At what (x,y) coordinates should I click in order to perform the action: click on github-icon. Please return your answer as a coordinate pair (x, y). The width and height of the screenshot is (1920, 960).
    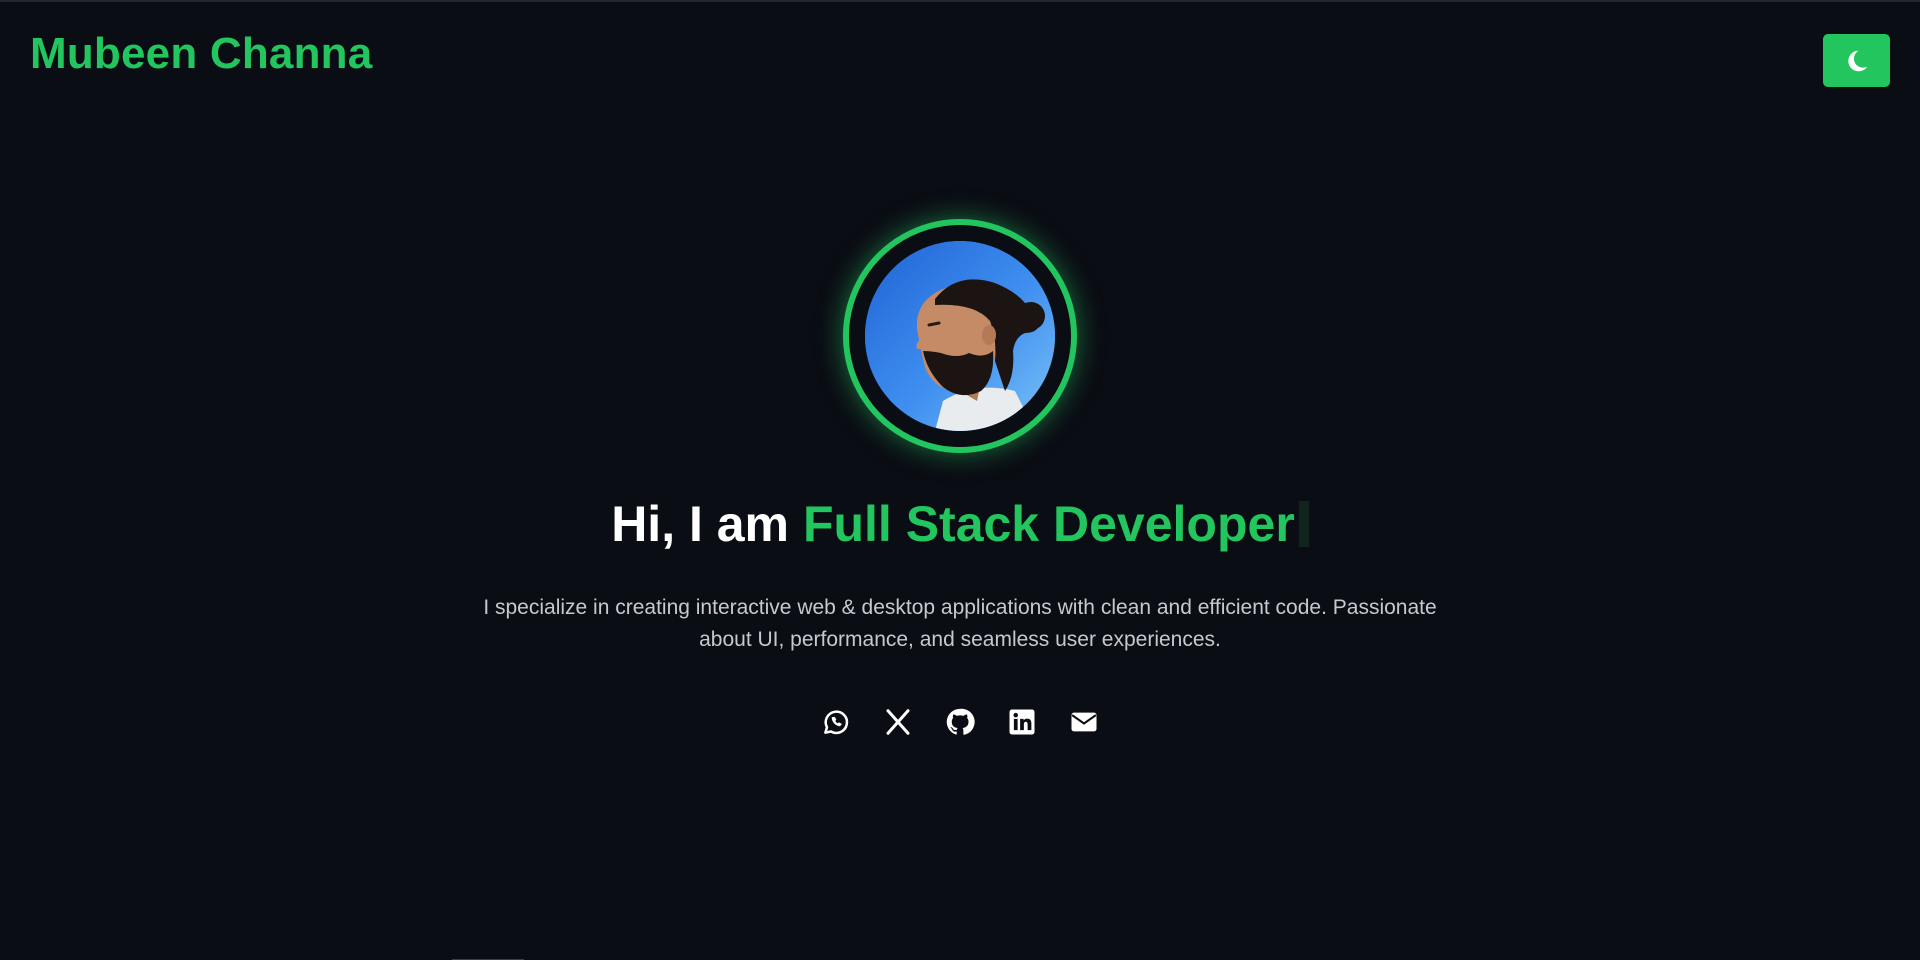
    Looking at the image, I should click on (960, 721).